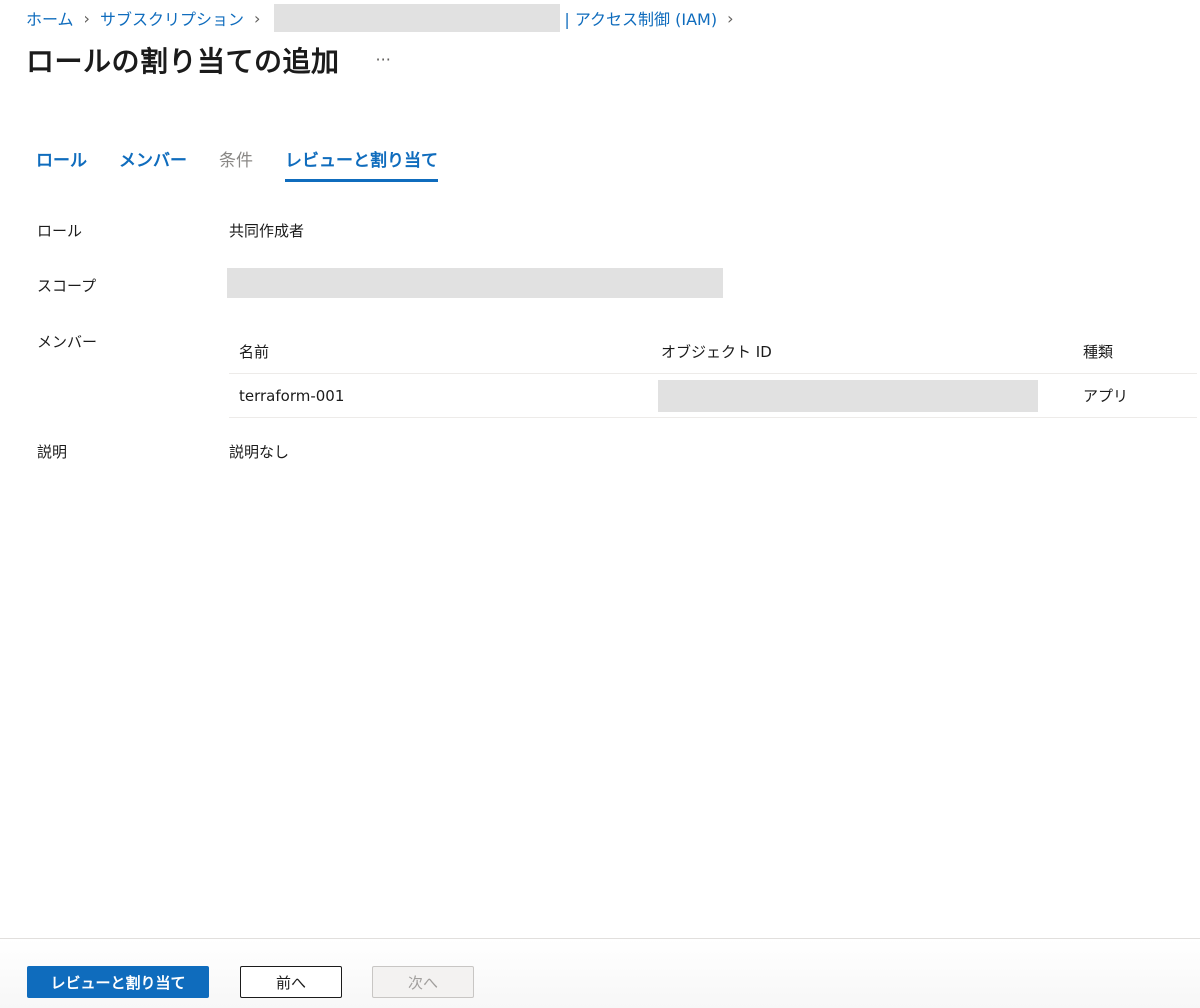 The height and width of the screenshot is (1008, 1200). What do you see at coordinates (52, 452) in the screenshot?
I see `description-label: 説明` at bounding box center [52, 452].